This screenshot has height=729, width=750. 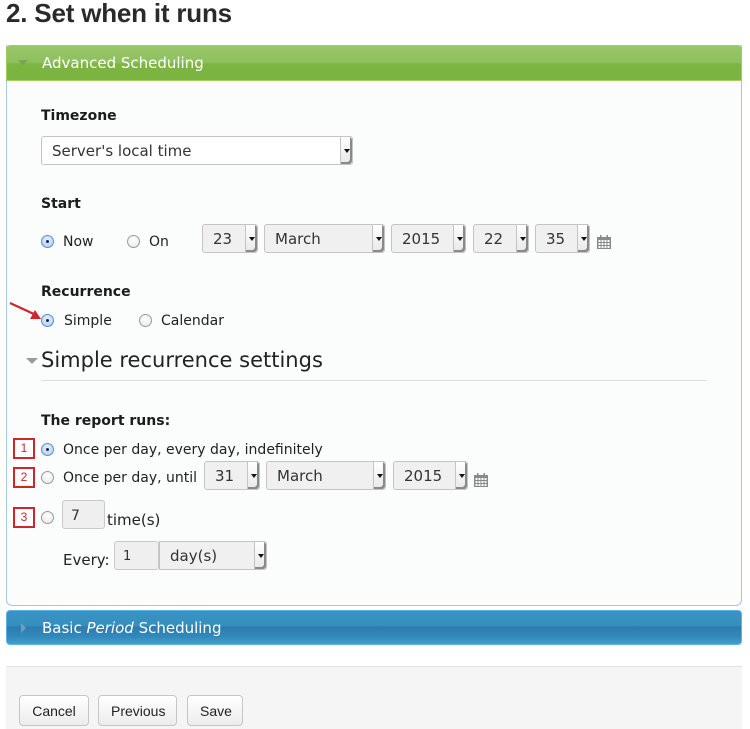 What do you see at coordinates (177, 627) in the screenshot?
I see `title-suffix: Scheduling` at bounding box center [177, 627].